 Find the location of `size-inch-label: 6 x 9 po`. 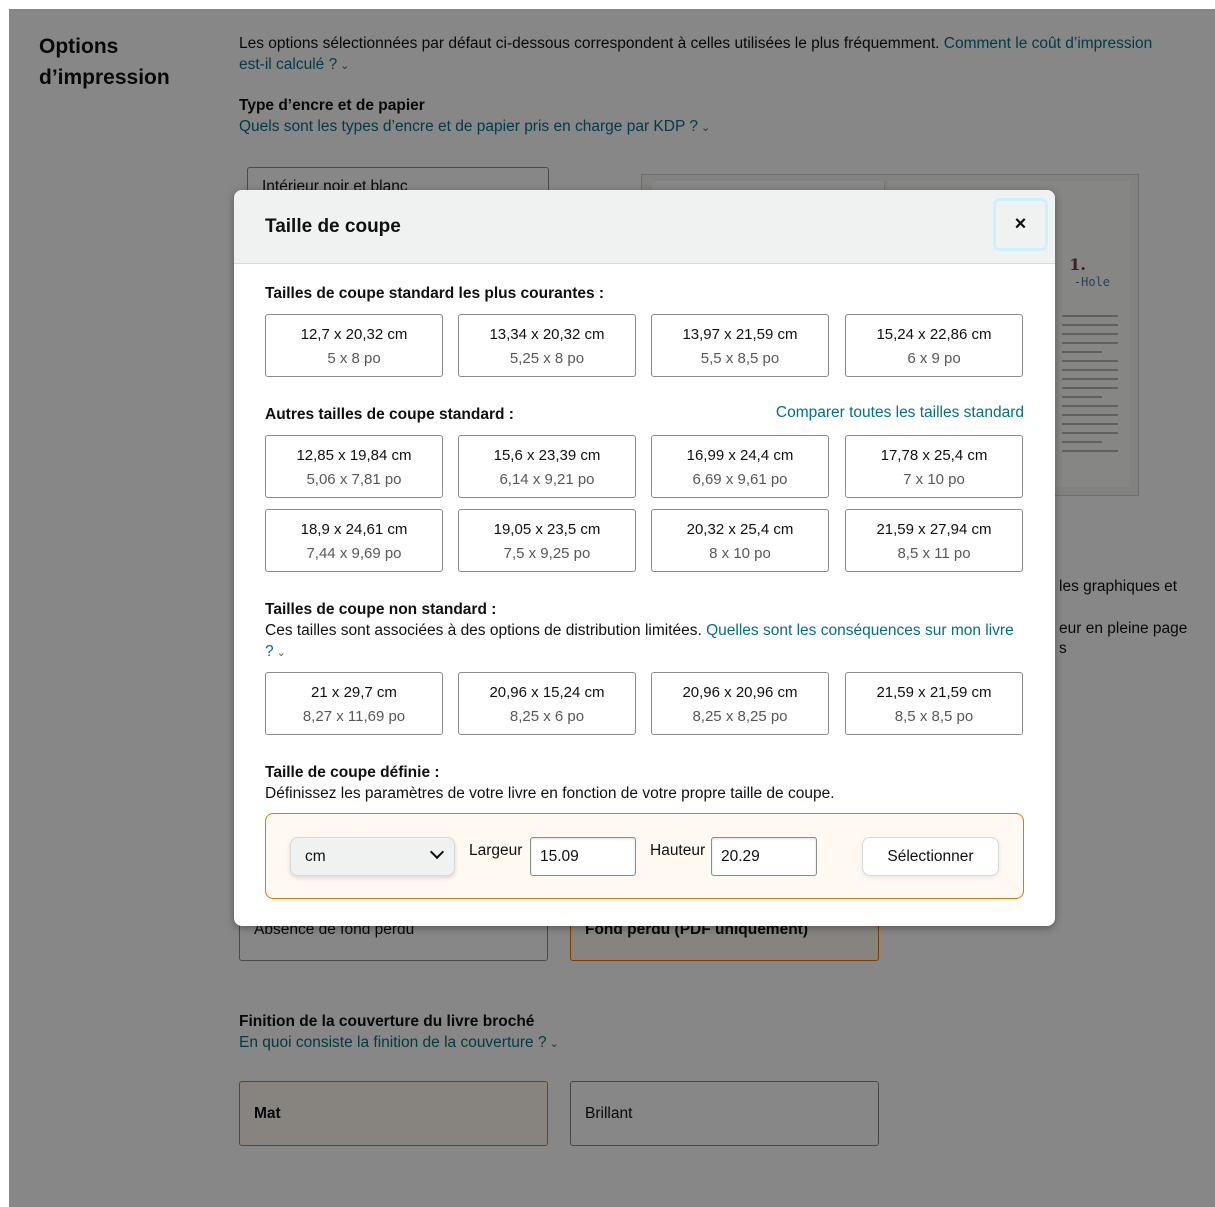

size-inch-label: 6 x 9 po is located at coordinates (934, 358).